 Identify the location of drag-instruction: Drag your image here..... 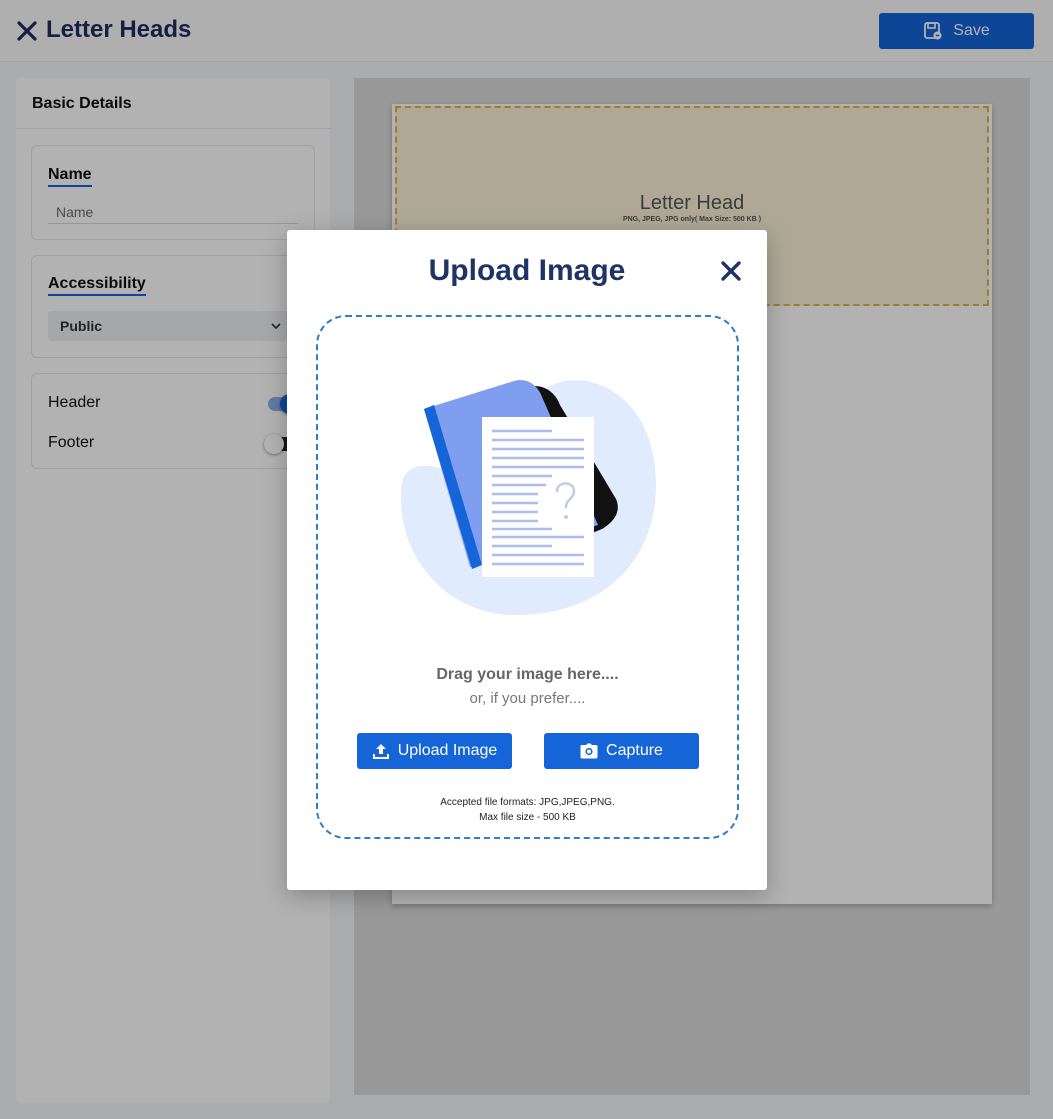
(527, 674).